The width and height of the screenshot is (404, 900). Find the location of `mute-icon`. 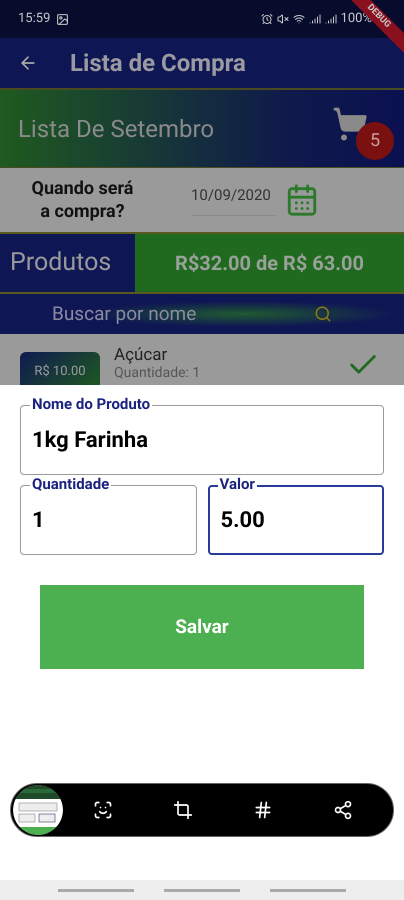

mute-icon is located at coordinates (282, 19).